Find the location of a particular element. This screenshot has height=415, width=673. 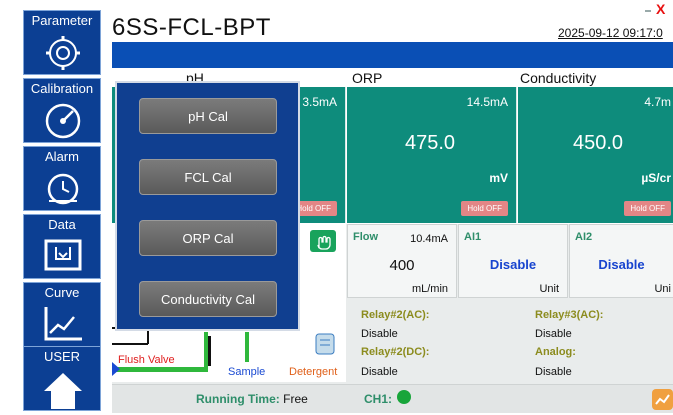

minimize-button is located at coordinates (649, 9).